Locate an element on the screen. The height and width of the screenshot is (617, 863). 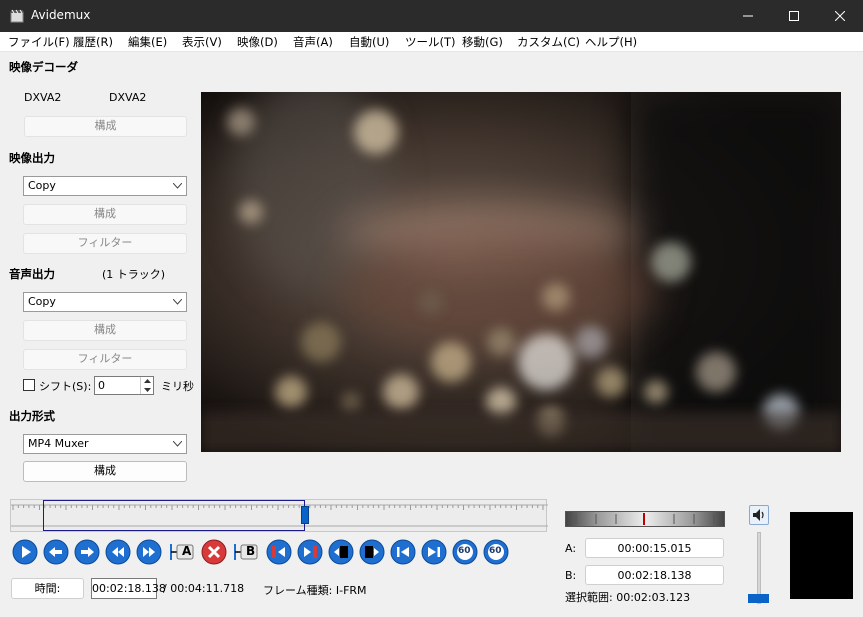
maximize-button is located at coordinates (794, 16).